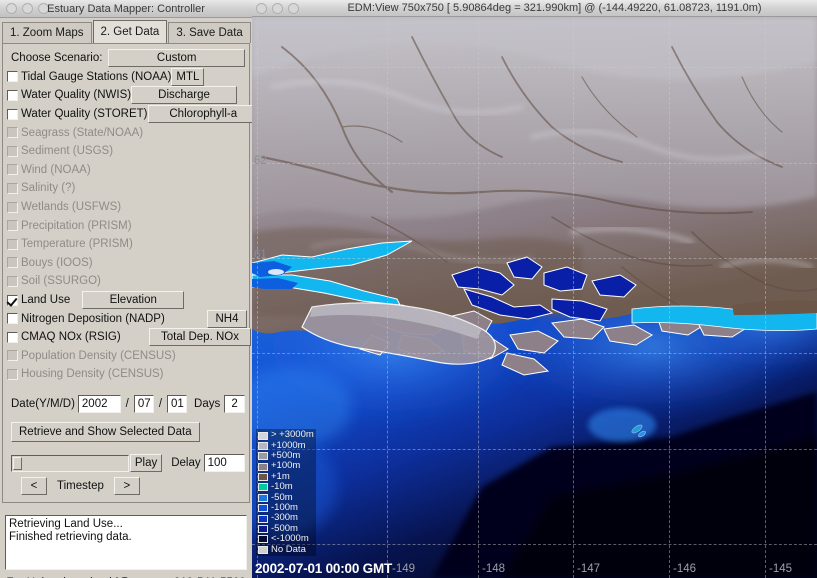 The height and width of the screenshot is (578, 817). Describe the element at coordinates (130, 31) in the screenshot. I see `tab-get-data: 2. Get Data` at that location.